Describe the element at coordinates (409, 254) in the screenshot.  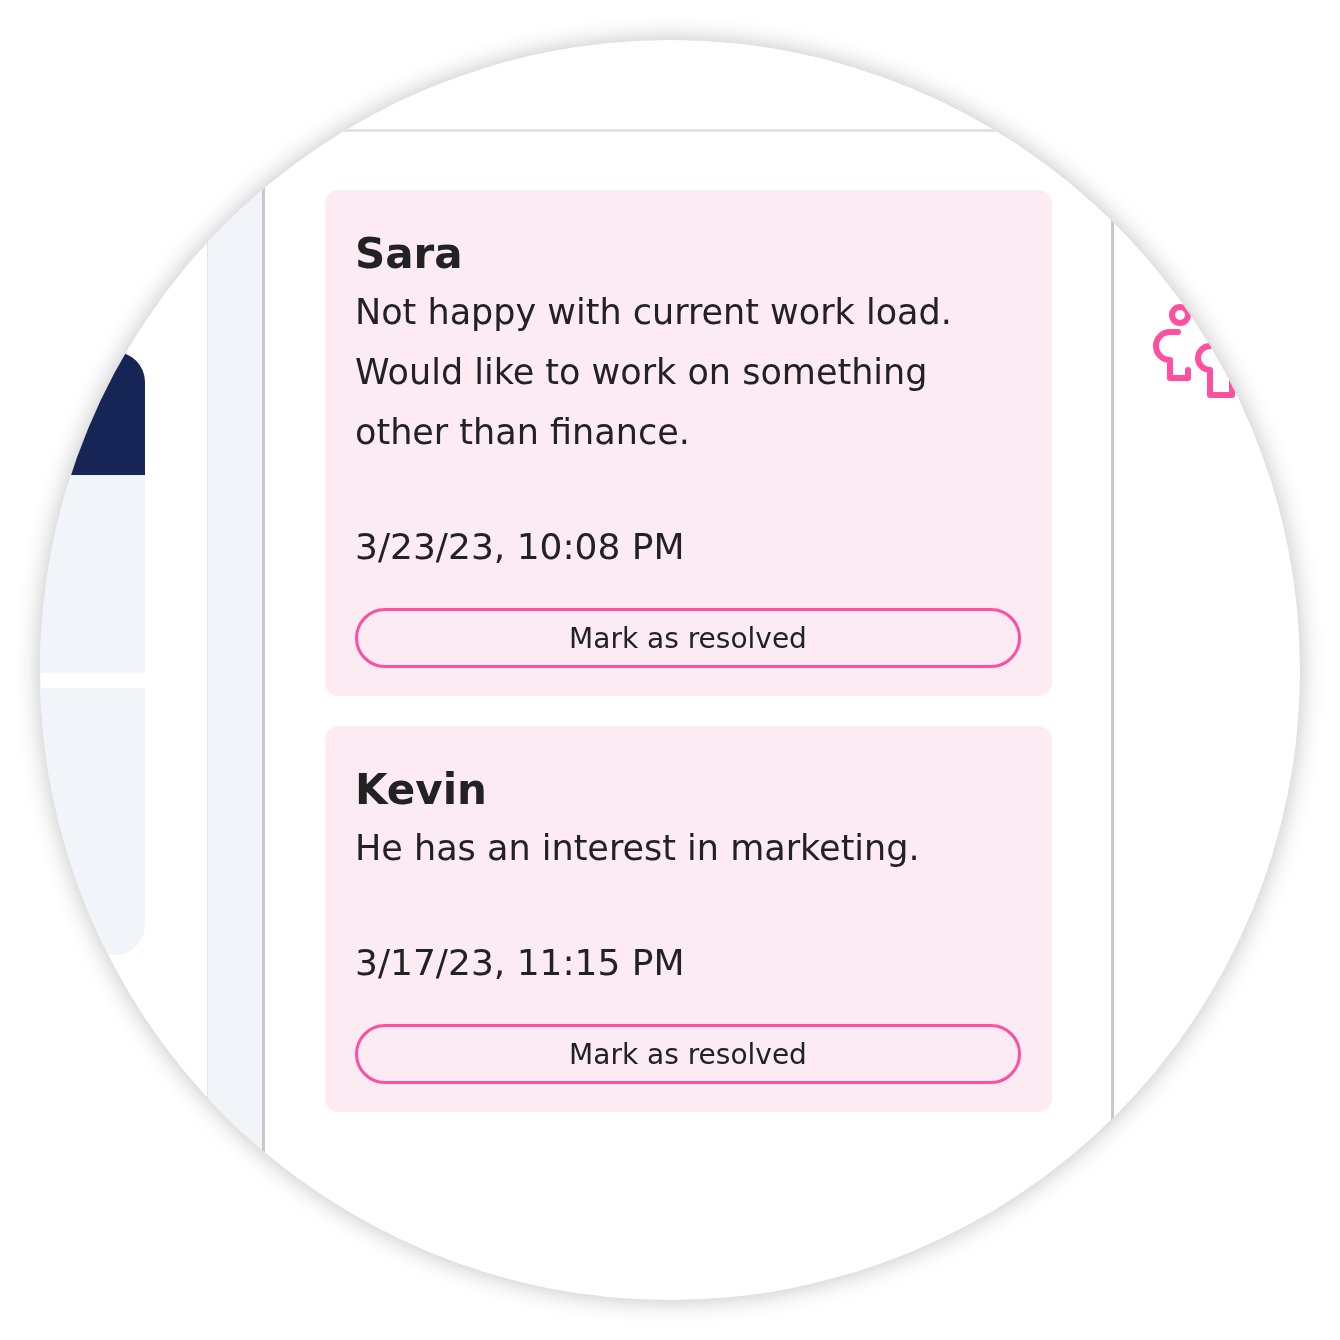
I see `note-author: Sara` at that location.